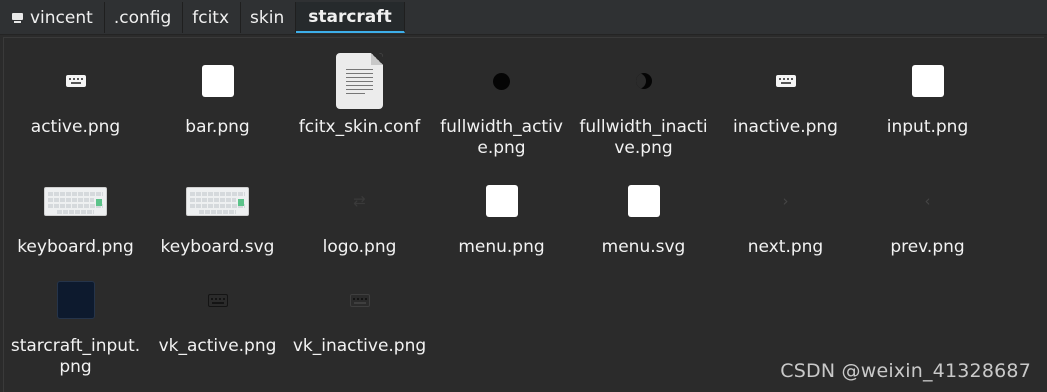  I want to click on breadcrumb-label: vincent, so click(61, 17).